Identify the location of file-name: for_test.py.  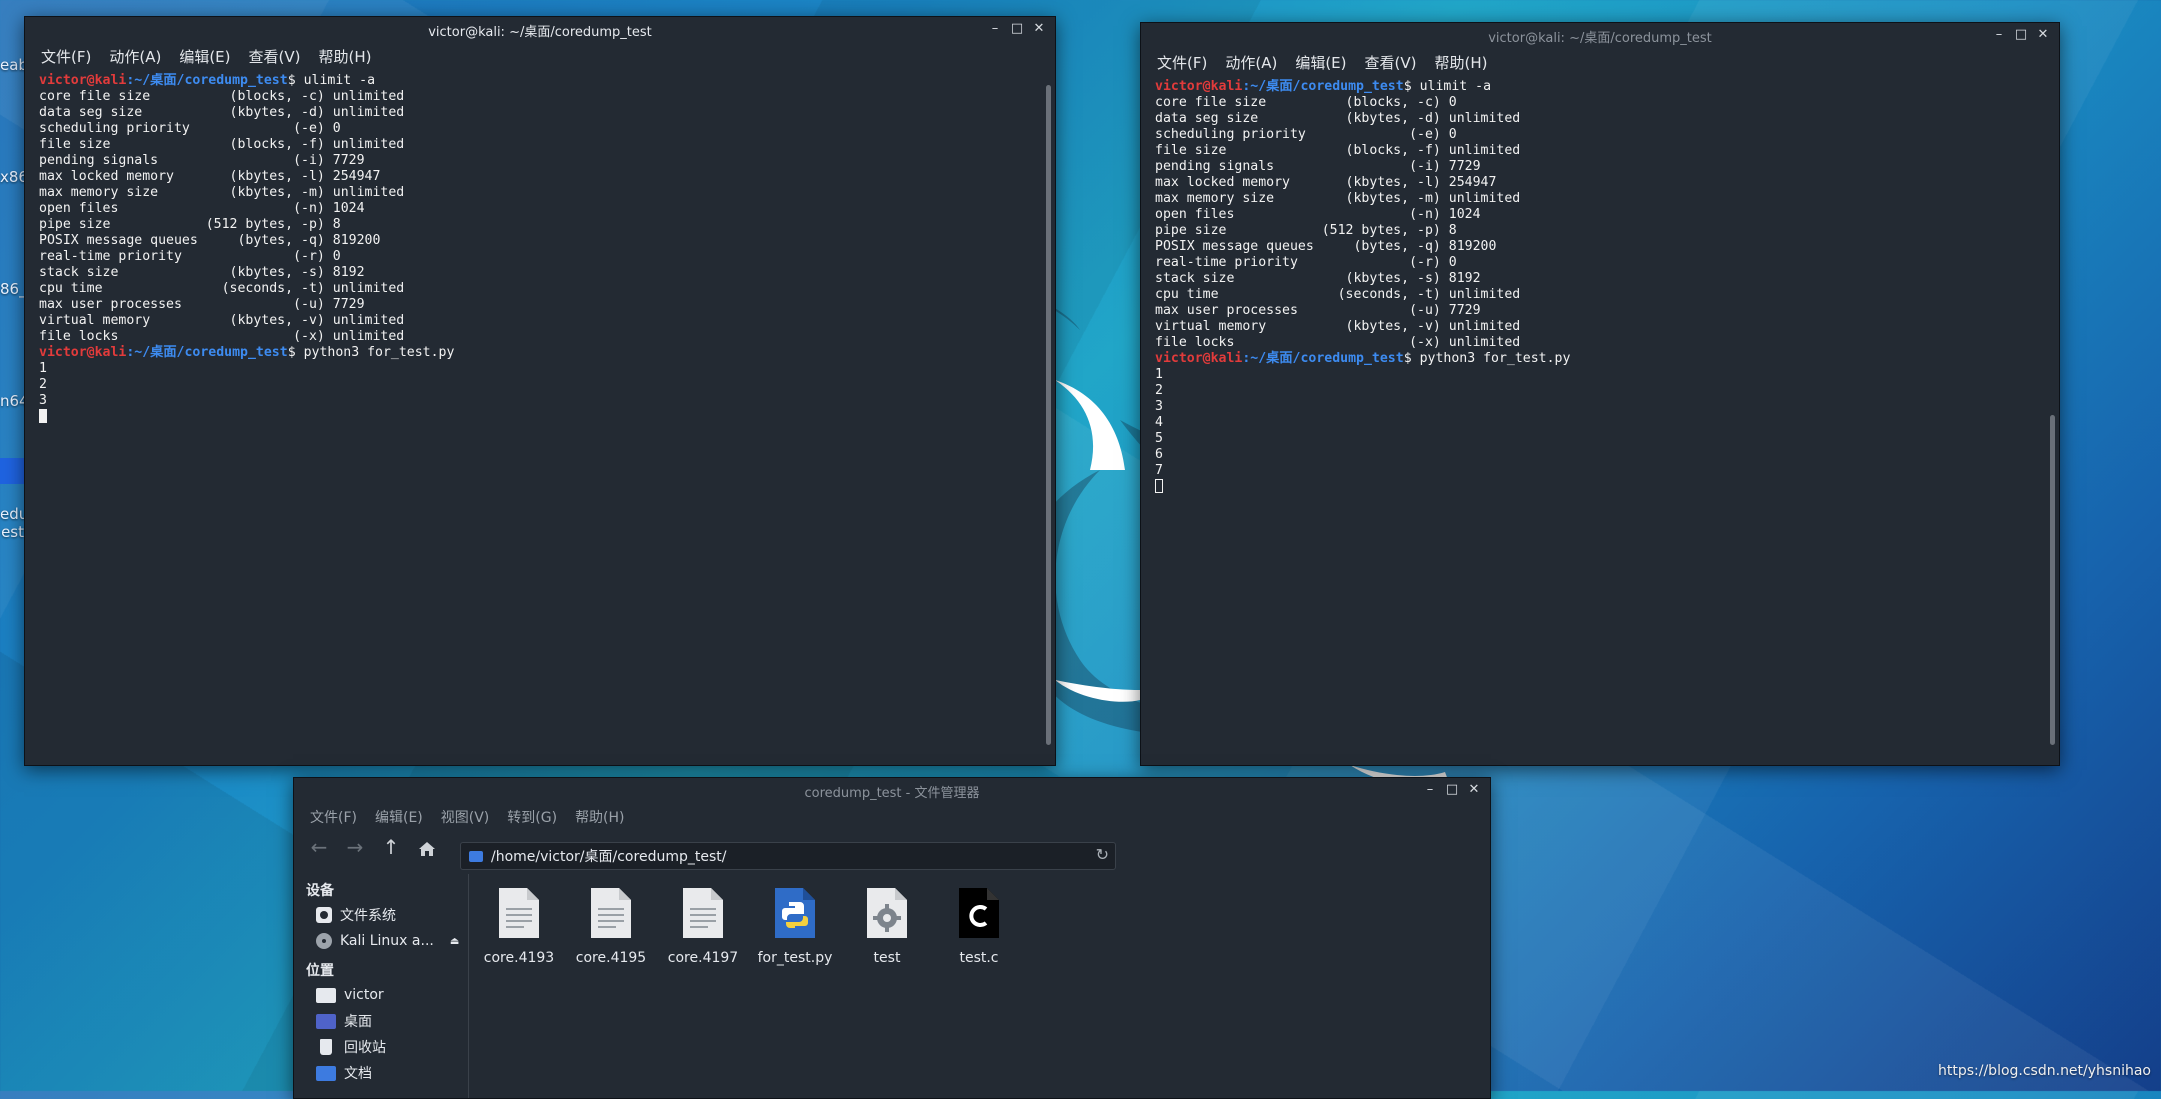
(795, 958).